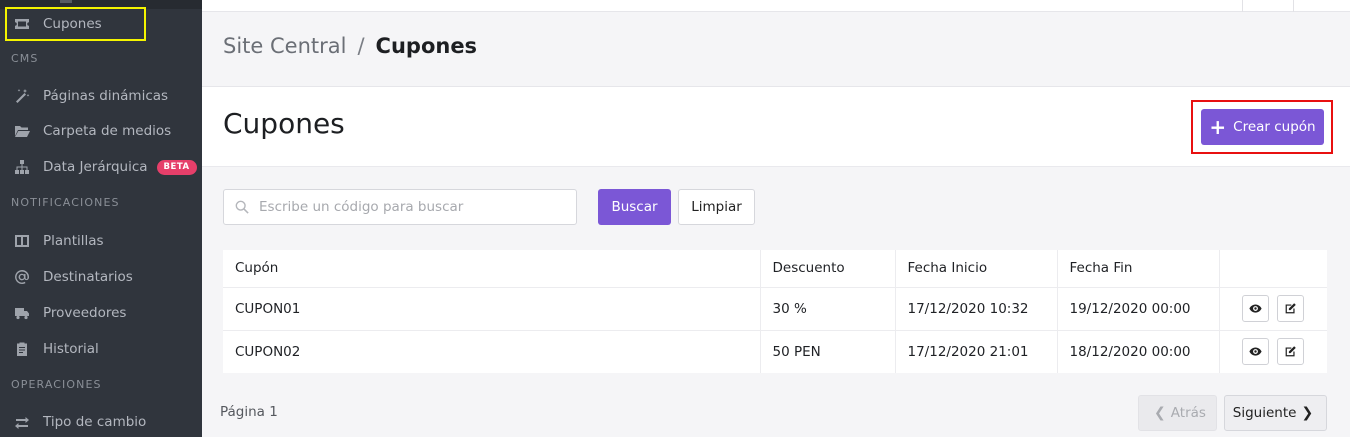  Describe the element at coordinates (776, 49) in the screenshot. I see `breadcrumb-bar: Site Central / Cupones` at that location.